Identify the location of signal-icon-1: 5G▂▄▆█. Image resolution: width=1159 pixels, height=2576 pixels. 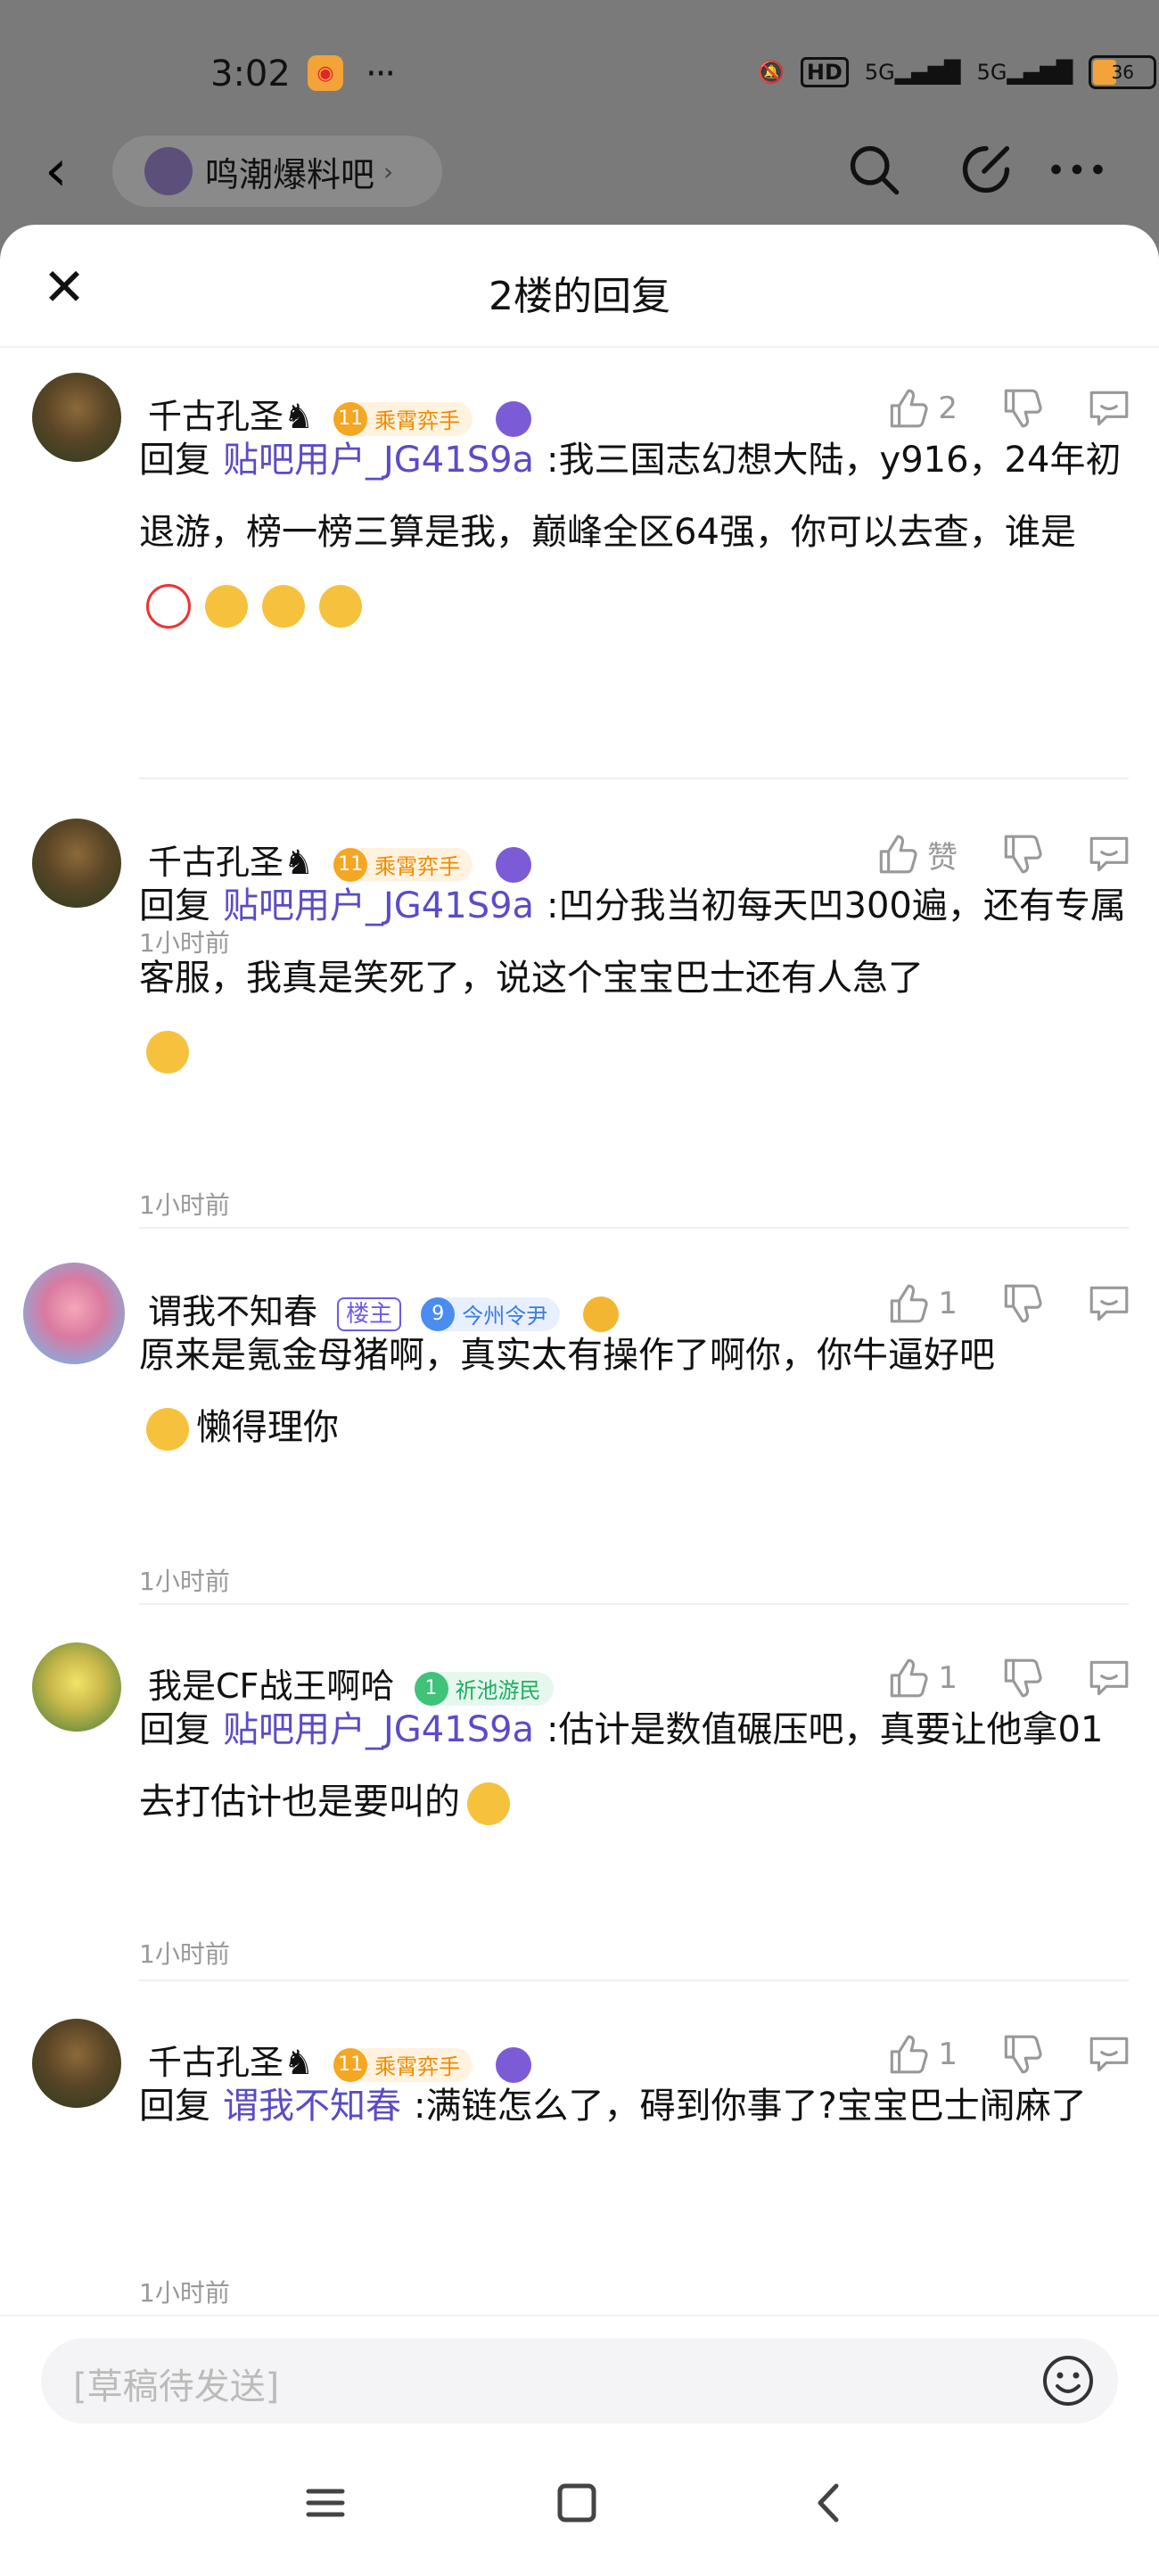
(912, 72).